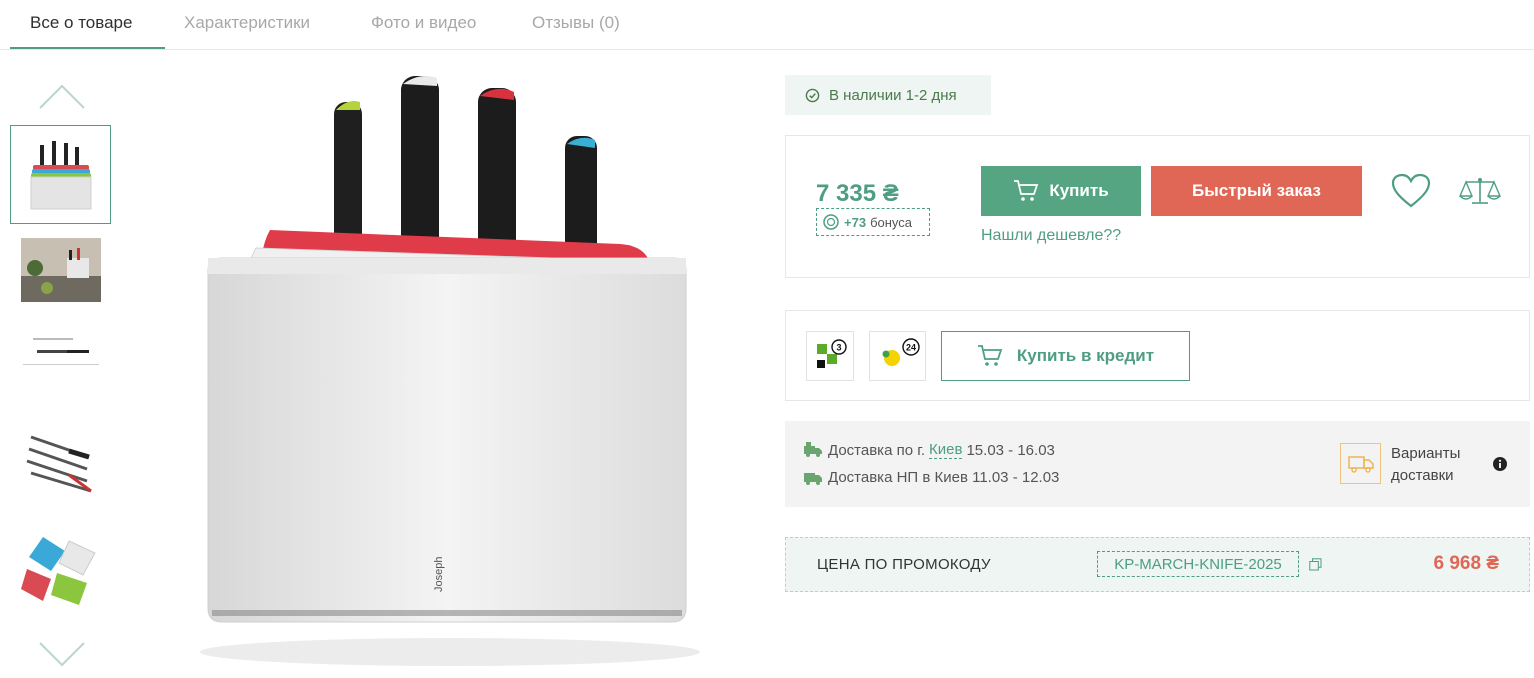 The height and width of the screenshot is (678, 1534). What do you see at coordinates (1422, 475) in the screenshot?
I see `delivery-options-line2: доставки` at bounding box center [1422, 475].